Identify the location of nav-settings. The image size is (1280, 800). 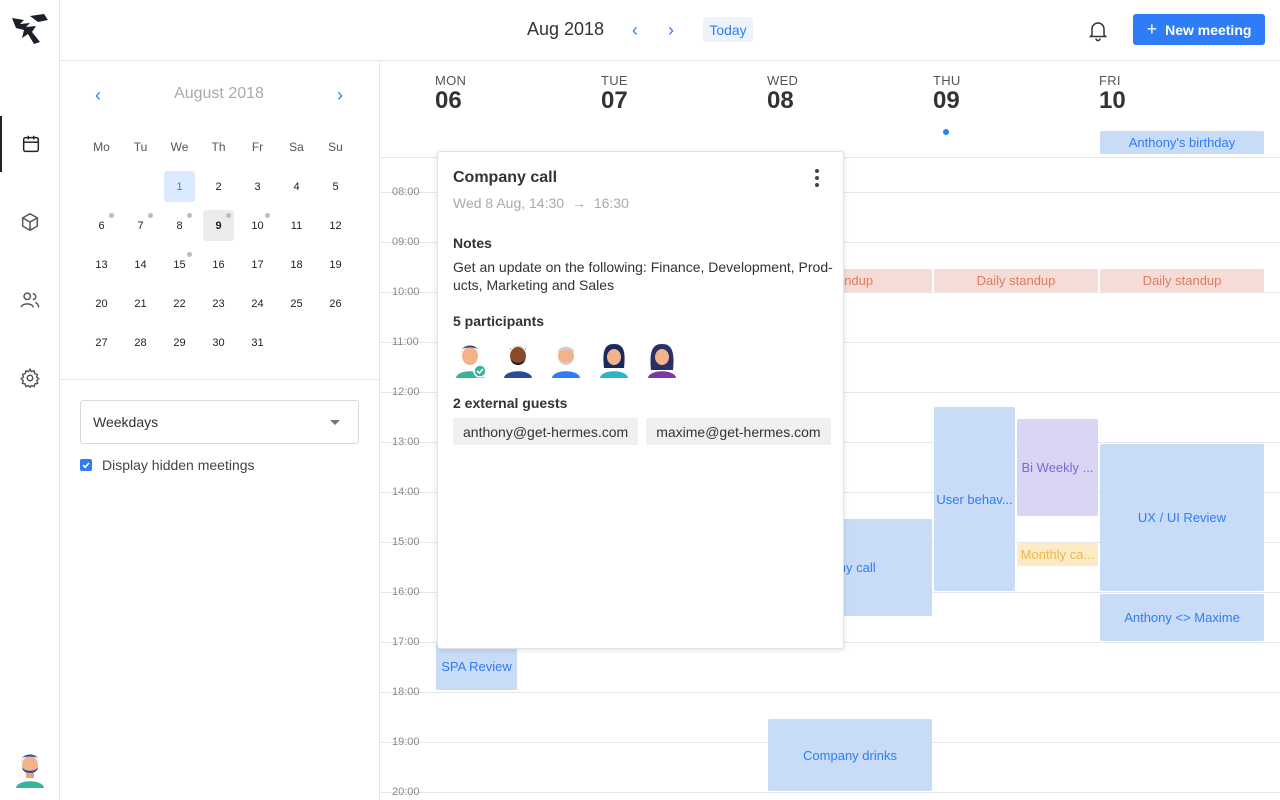
(30, 378).